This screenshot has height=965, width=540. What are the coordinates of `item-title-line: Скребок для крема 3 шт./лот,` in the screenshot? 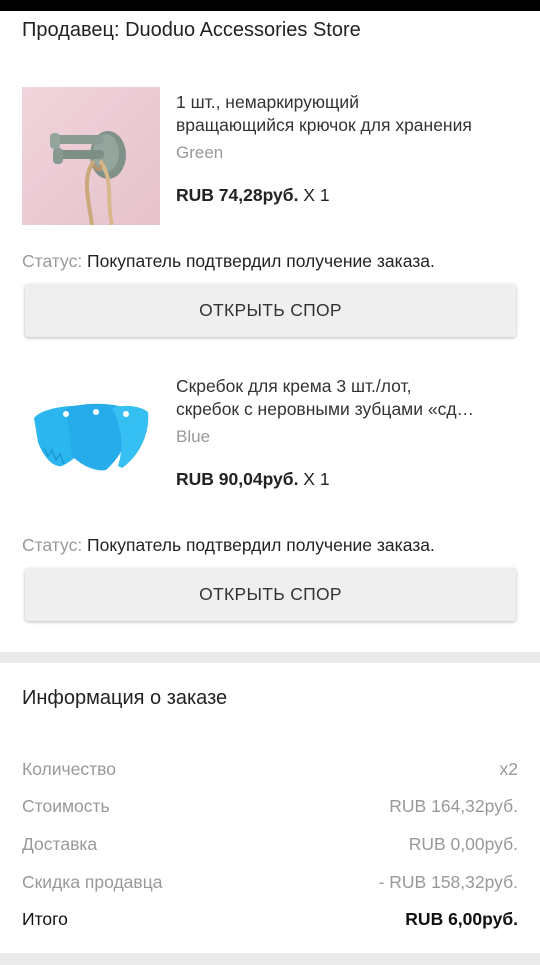 It's located at (294, 386).